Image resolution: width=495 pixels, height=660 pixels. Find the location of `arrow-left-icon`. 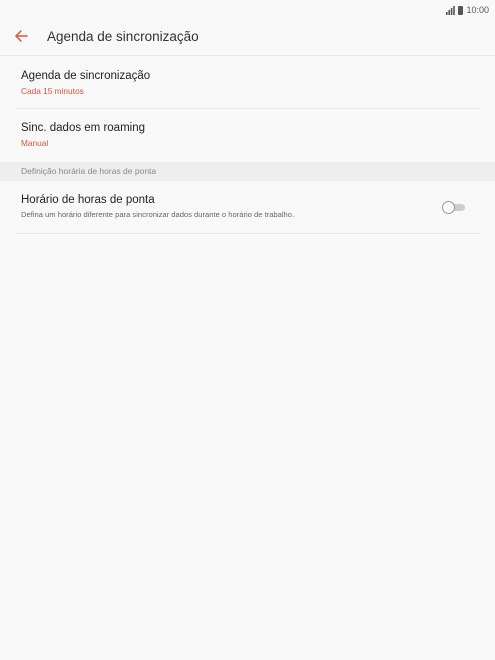

arrow-left-icon is located at coordinates (22, 36).